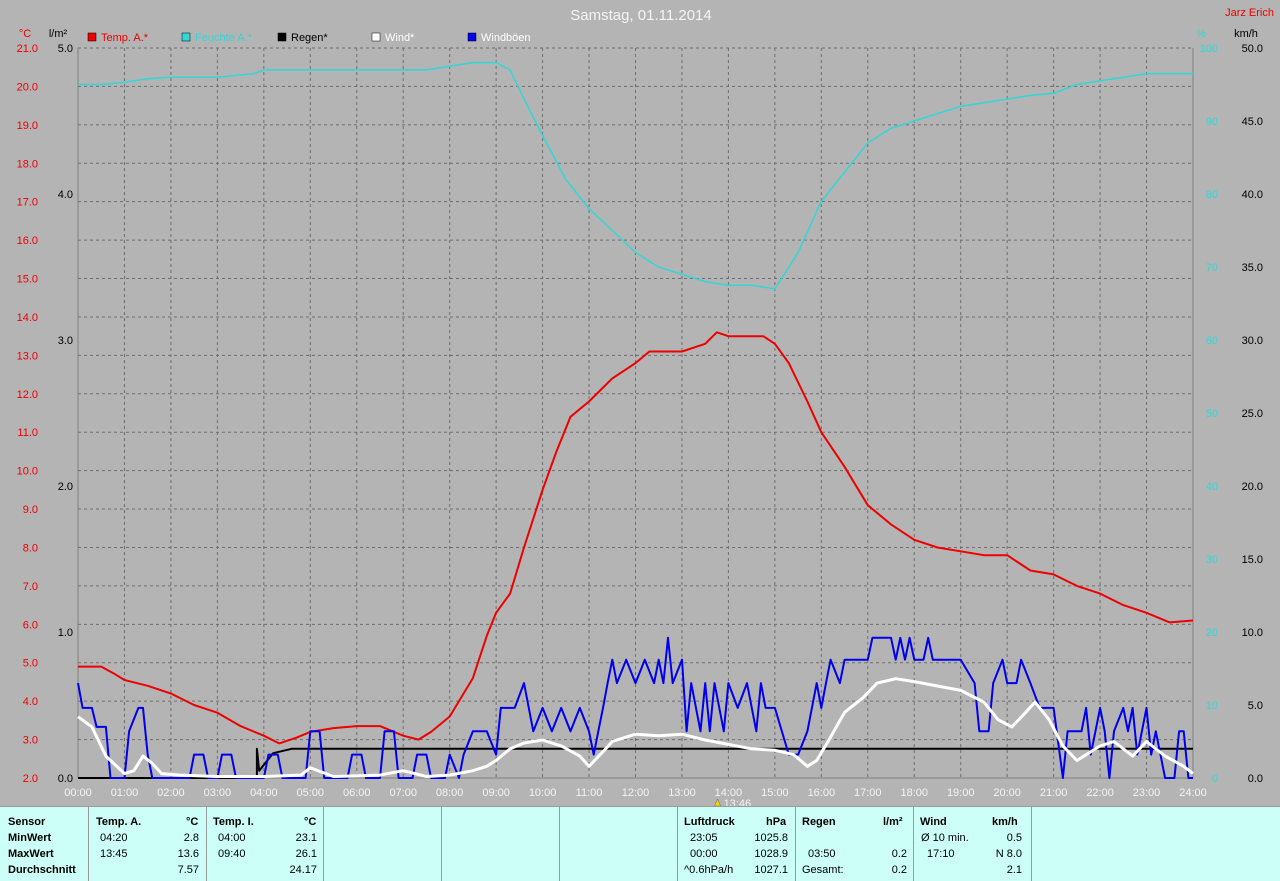  Describe the element at coordinates (823, 870) in the screenshot. I see `cell-value: Gesamt:` at that location.